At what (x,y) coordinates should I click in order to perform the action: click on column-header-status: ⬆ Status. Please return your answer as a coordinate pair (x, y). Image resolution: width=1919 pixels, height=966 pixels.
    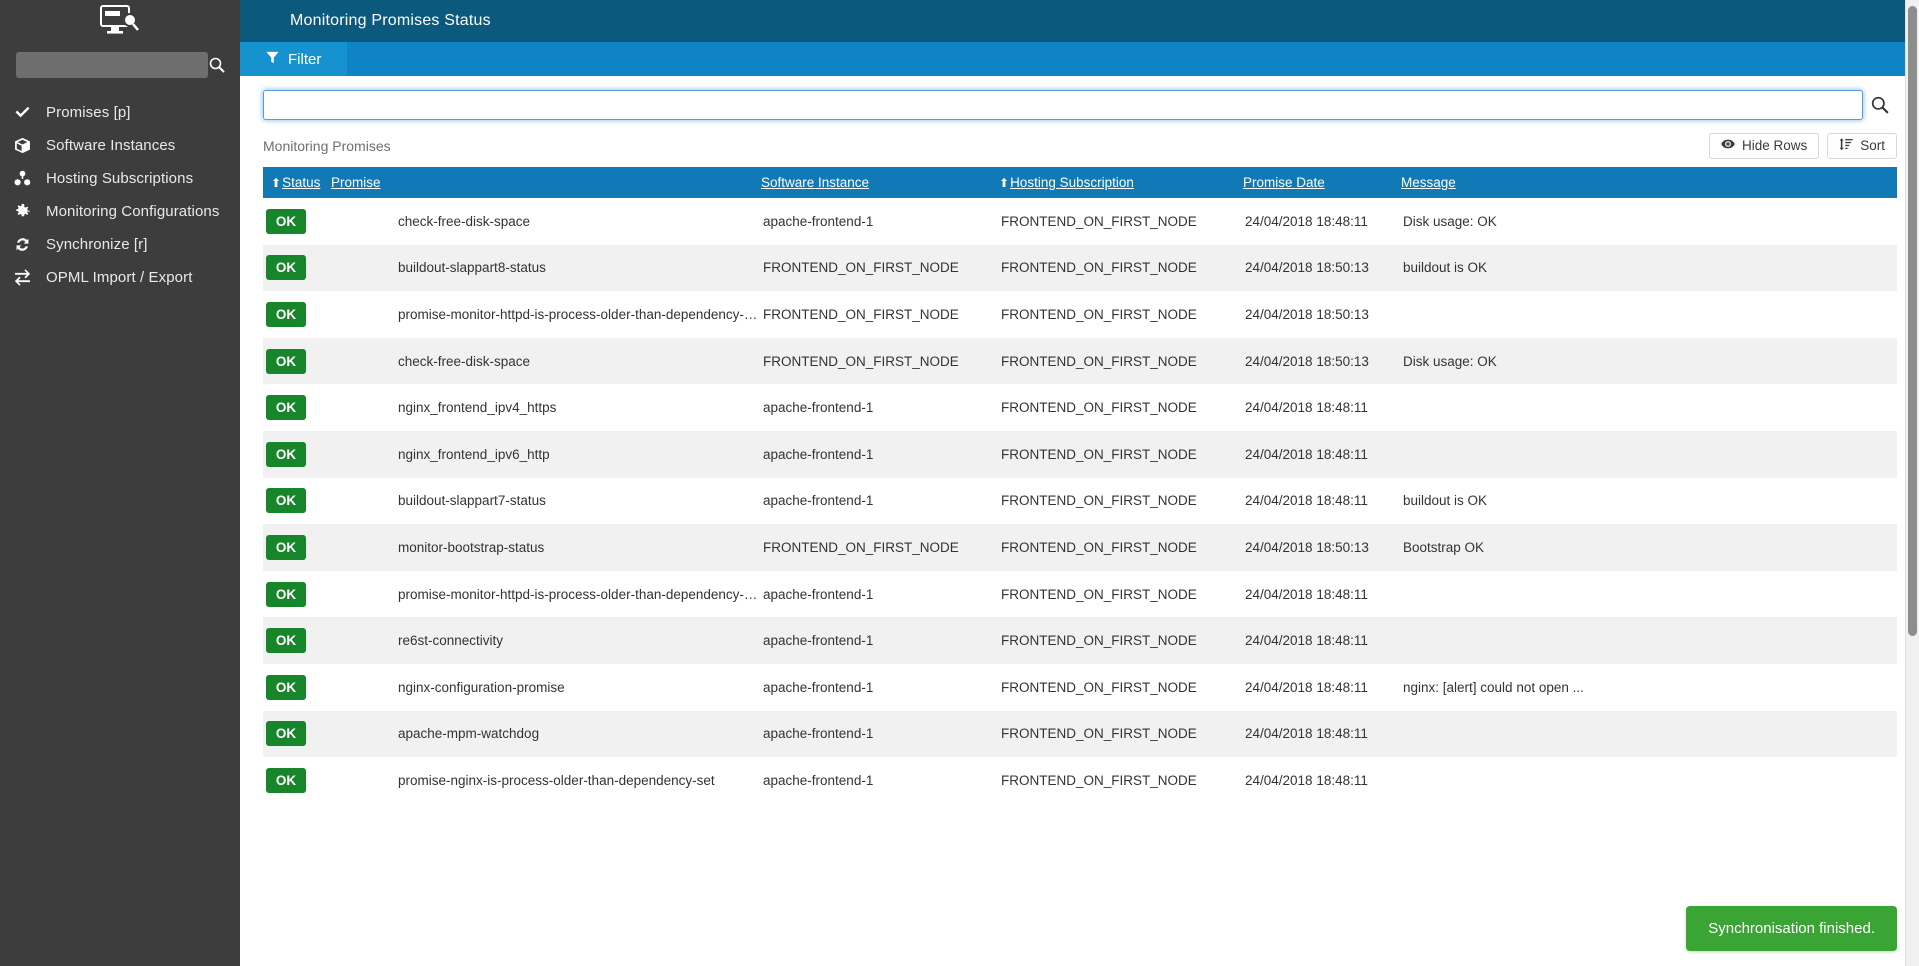
    Looking at the image, I should click on (297, 182).